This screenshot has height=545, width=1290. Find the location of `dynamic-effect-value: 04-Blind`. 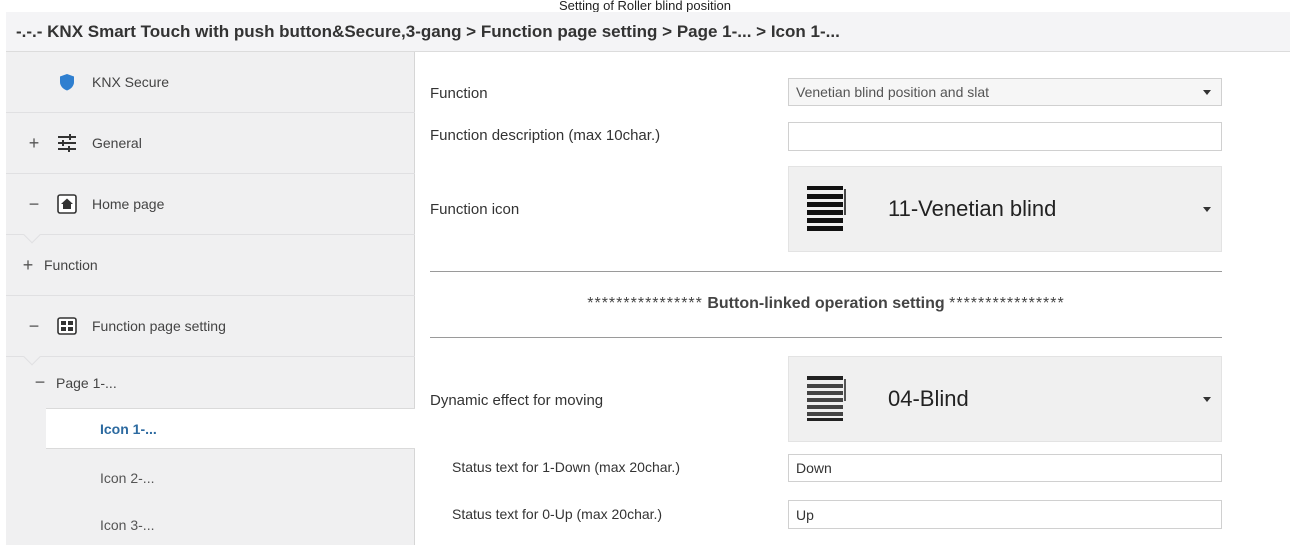

dynamic-effect-value: 04-Blind is located at coordinates (928, 398).